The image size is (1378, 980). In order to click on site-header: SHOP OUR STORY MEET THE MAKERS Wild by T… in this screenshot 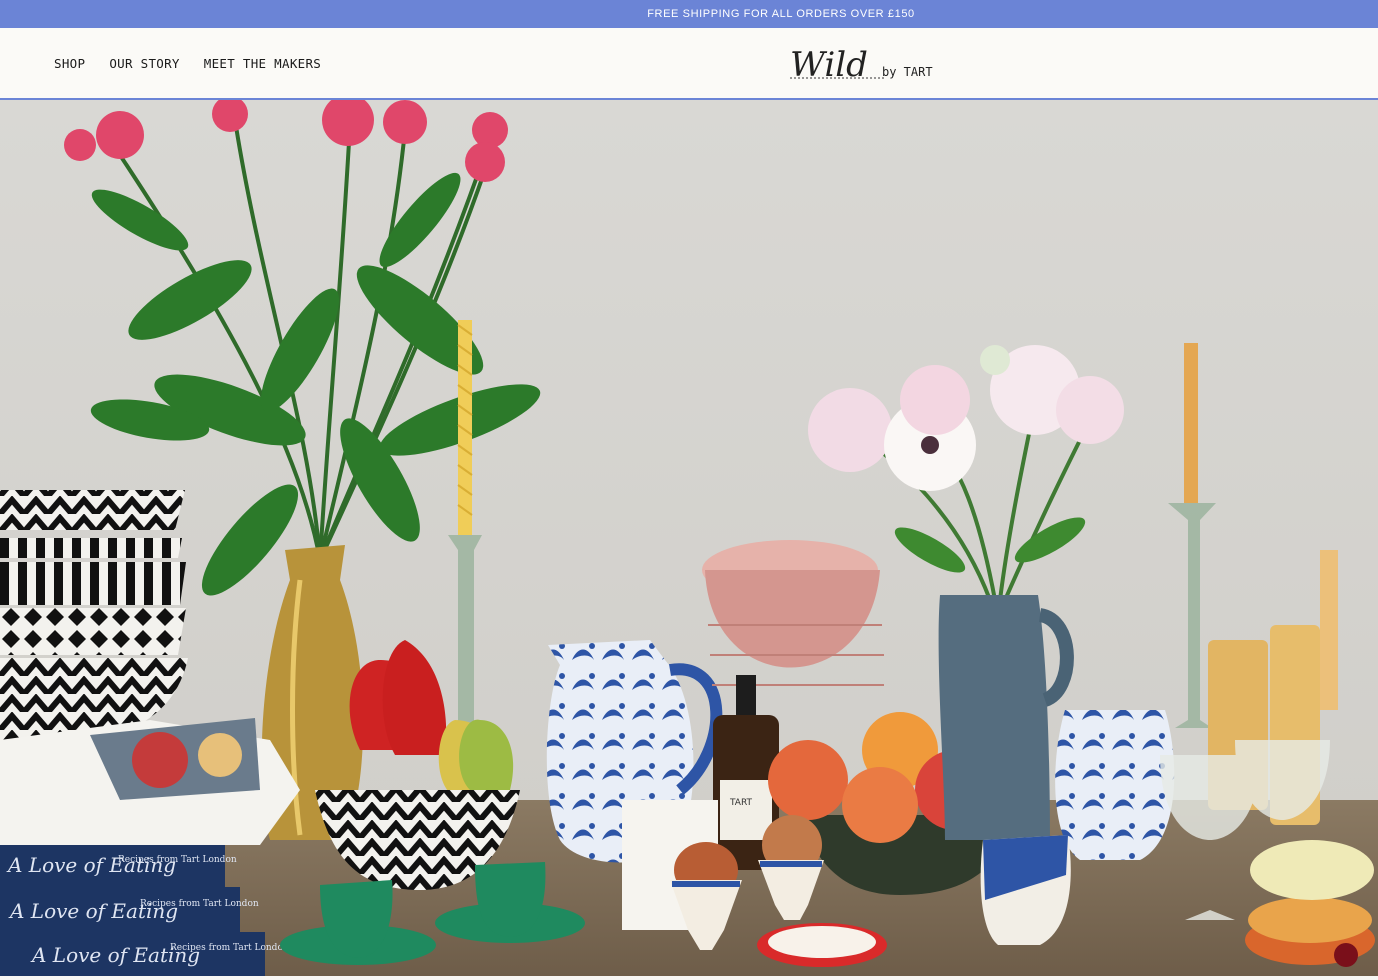, I will do `click(689, 64)`.